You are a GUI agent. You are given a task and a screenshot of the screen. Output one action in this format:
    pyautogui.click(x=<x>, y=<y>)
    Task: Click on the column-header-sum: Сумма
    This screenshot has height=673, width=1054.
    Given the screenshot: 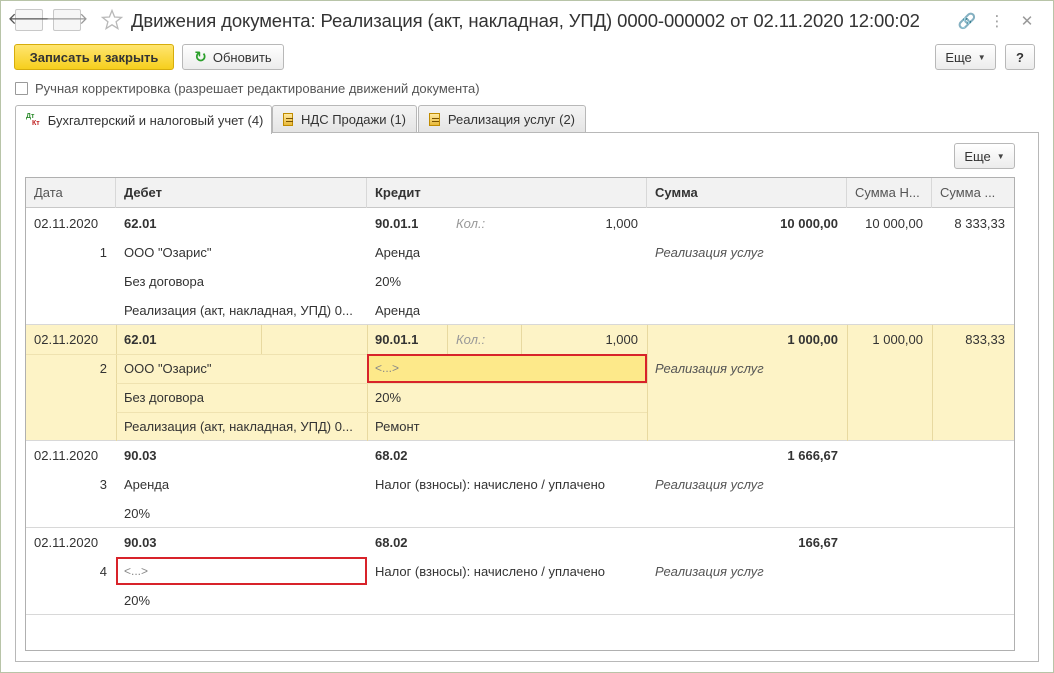 What is the action you would take?
    pyautogui.click(x=747, y=193)
    